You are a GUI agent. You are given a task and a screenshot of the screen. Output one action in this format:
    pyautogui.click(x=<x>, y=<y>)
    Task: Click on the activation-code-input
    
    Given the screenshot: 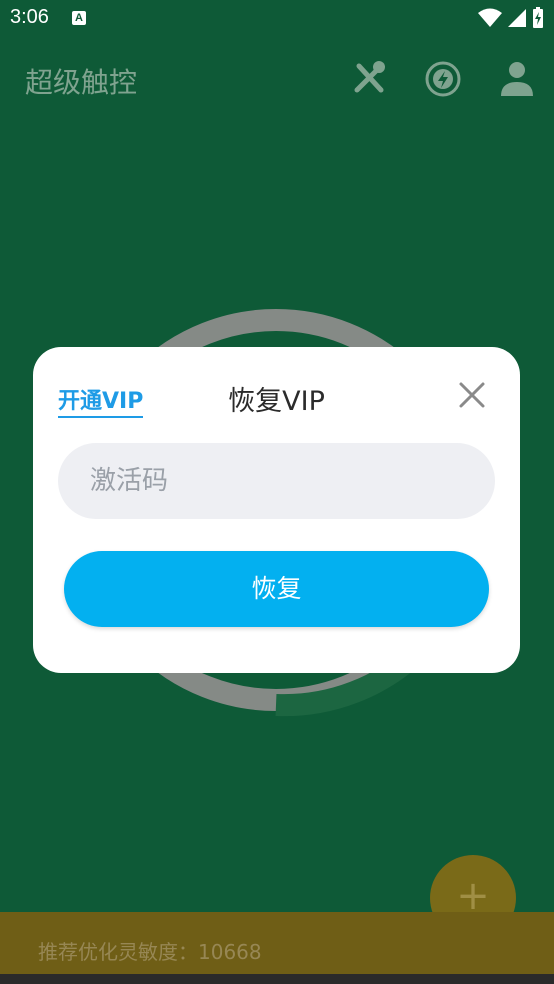 What is the action you would take?
    pyautogui.click(x=276, y=481)
    